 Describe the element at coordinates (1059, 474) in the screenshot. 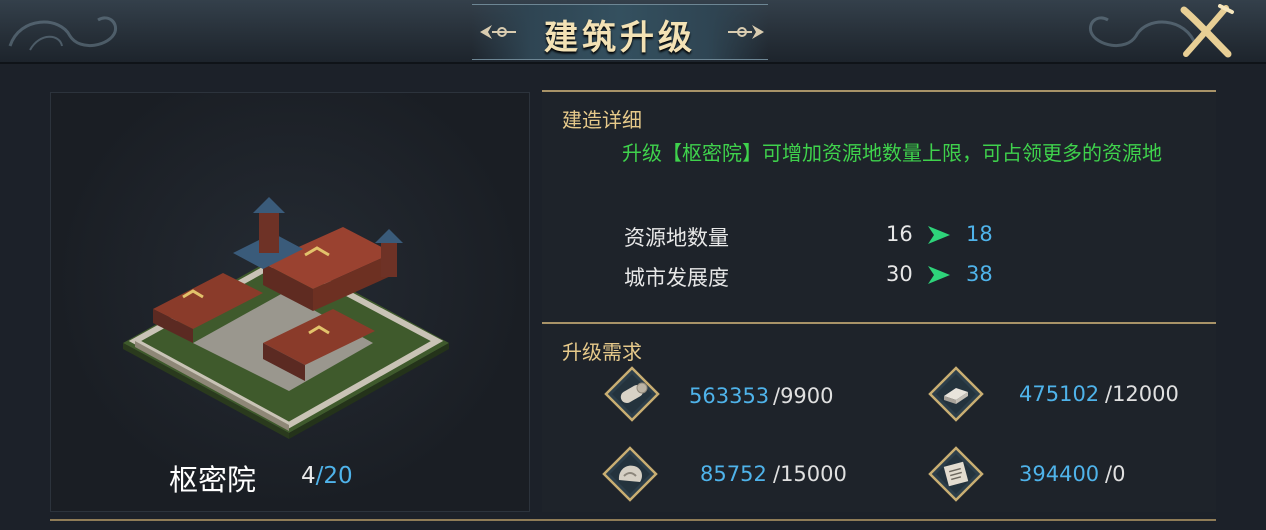

I see `resource-have: 394400` at that location.